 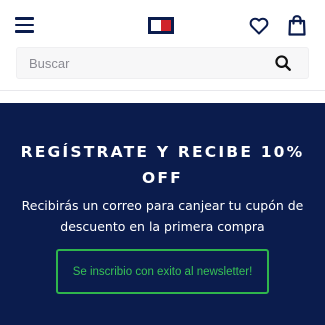 What do you see at coordinates (259, 26) in the screenshot?
I see `heart-icon` at bounding box center [259, 26].